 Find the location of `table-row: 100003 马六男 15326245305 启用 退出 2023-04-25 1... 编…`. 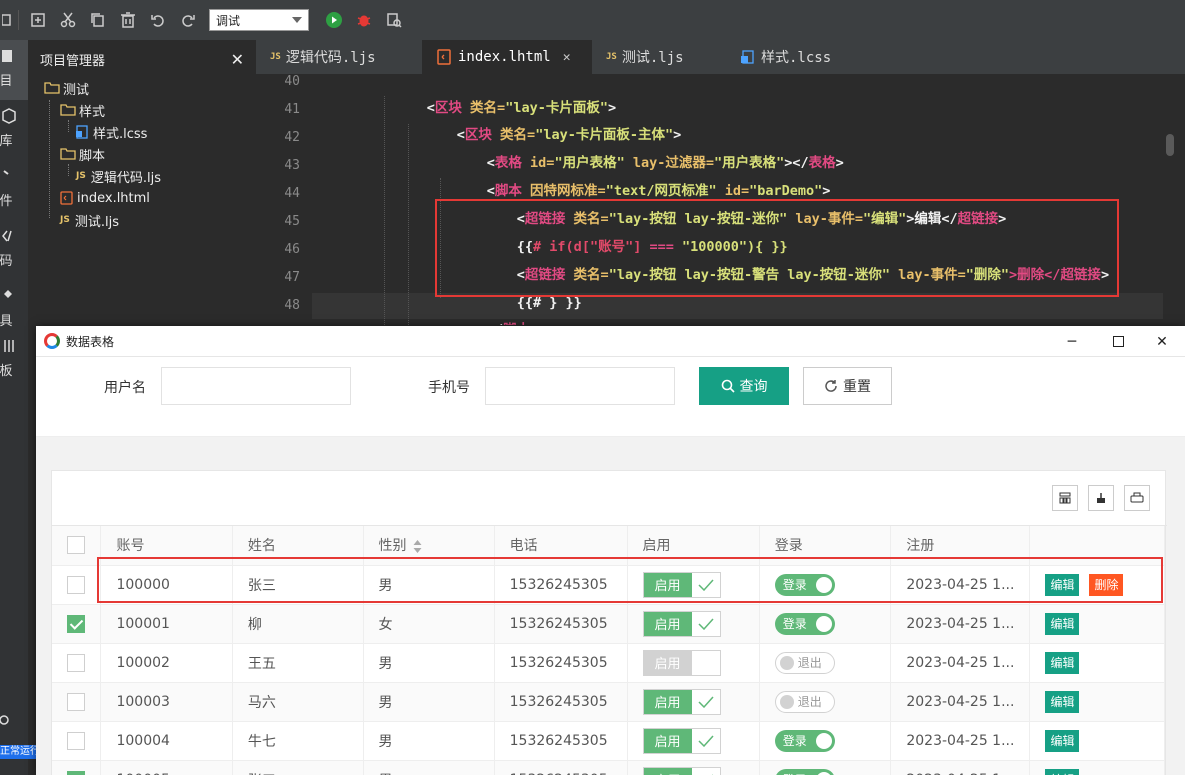

table-row: 100003 马六男 15326245305 启用 退出 2023-04-25 1... 编… is located at coordinates (608, 702).